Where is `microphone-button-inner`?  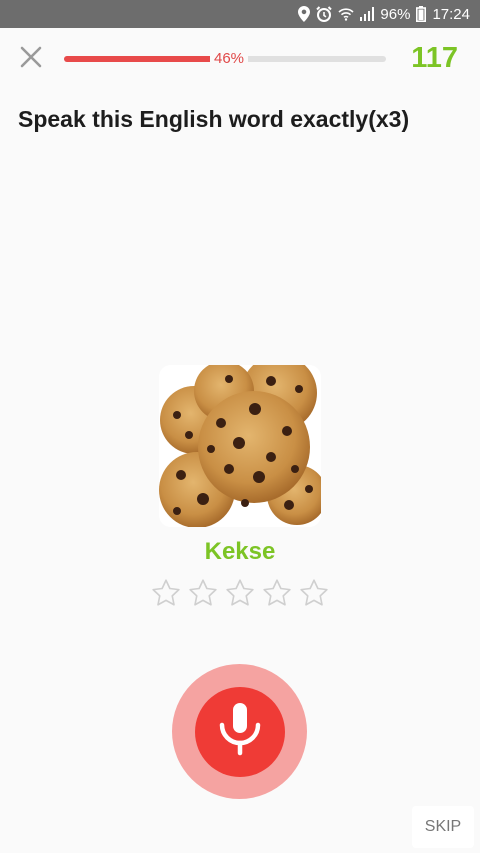 microphone-button-inner is located at coordinates (239, 731).